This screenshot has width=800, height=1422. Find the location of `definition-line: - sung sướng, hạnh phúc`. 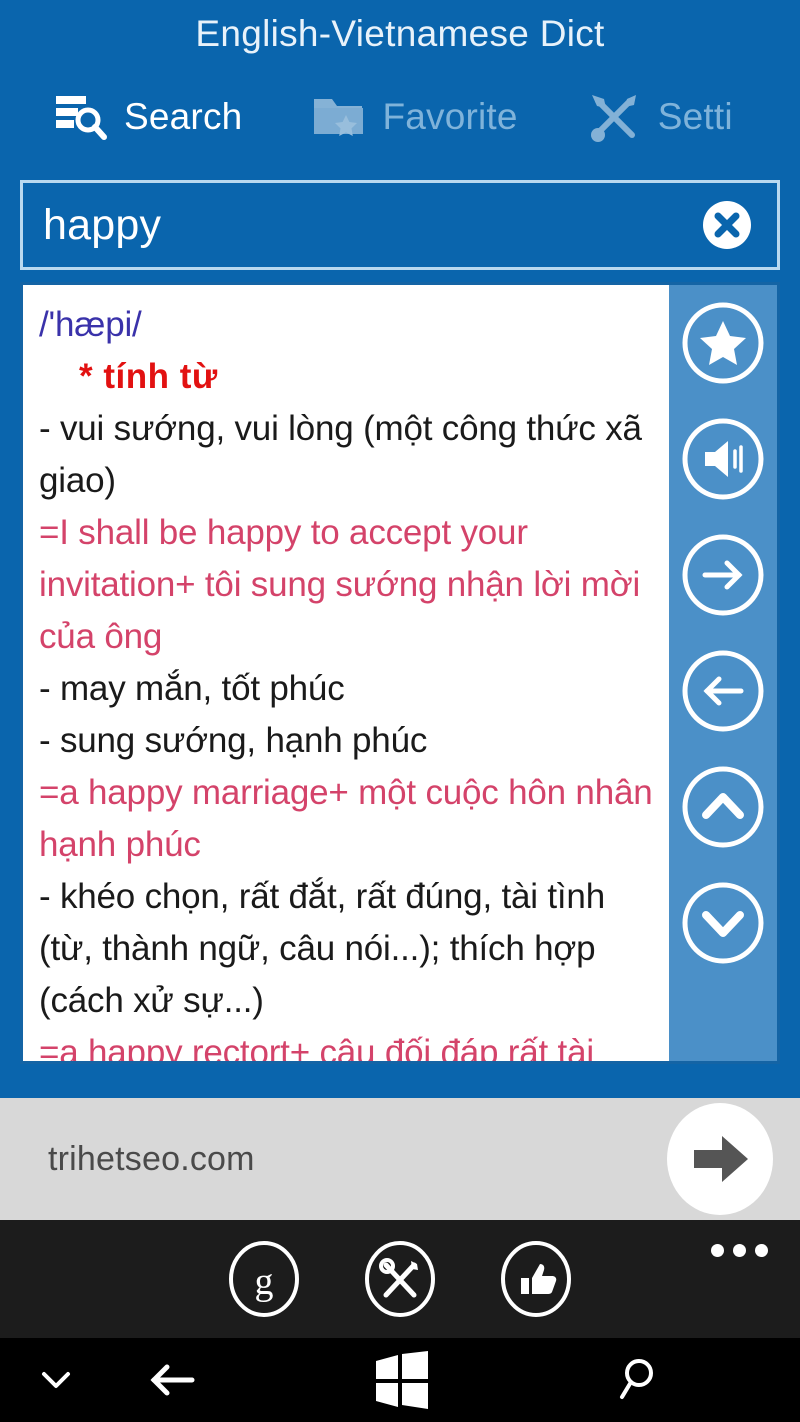

definition-line: - sung sướng, hạnh phúc is located at coordinates (233, 740).